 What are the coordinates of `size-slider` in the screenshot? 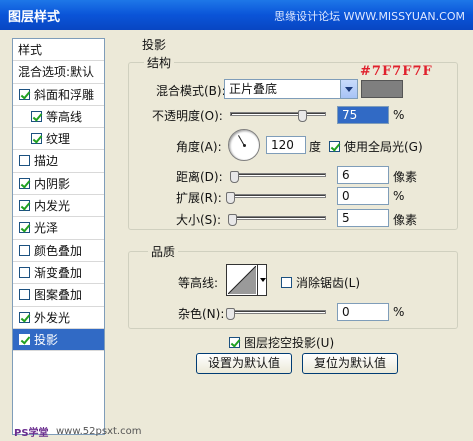 It's located at (278, 218).